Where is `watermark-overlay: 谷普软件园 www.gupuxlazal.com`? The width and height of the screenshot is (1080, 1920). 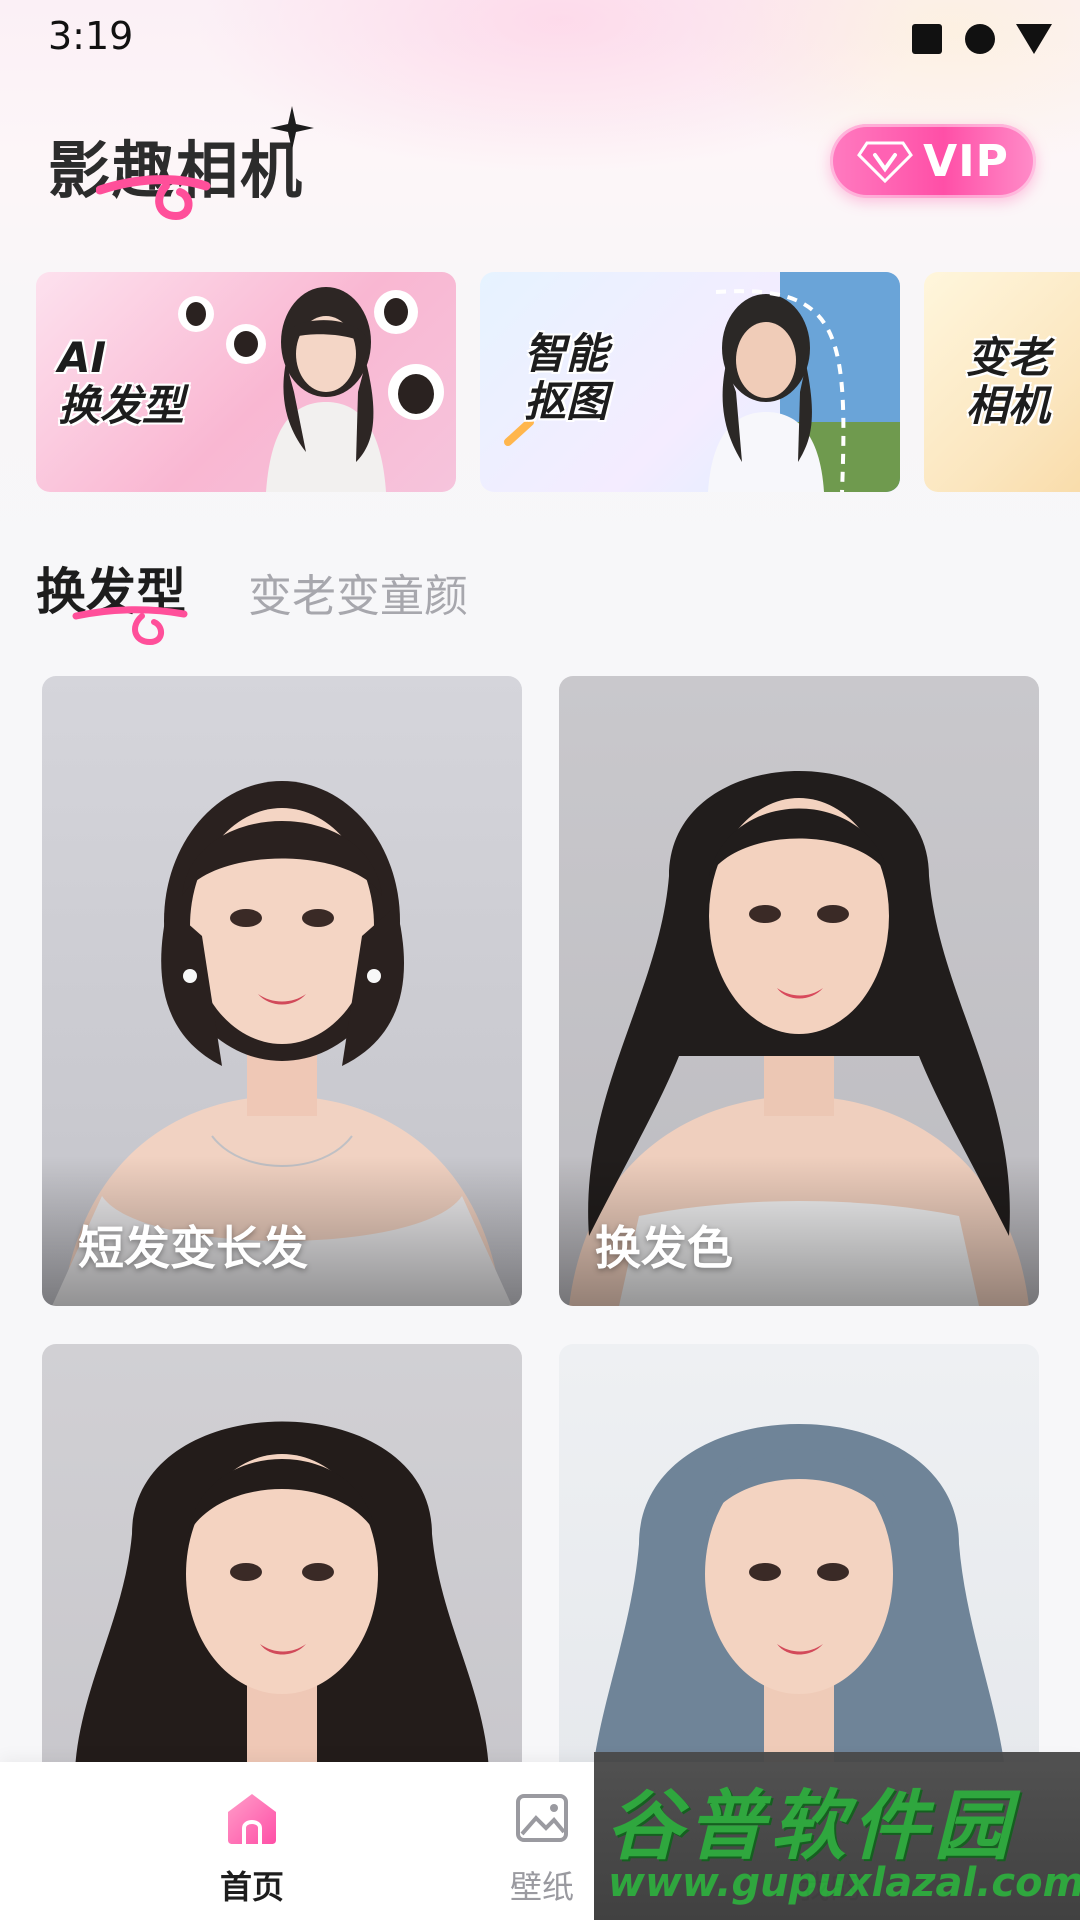
watermark-overlay: 谷普软件园 www.gupuxlazal.com is located at coordinates (837, 1836).